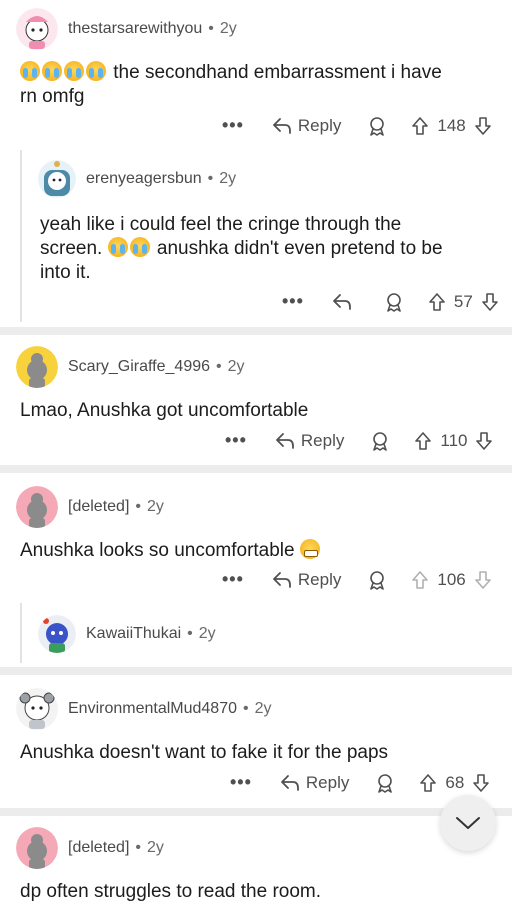 The height and width of the screenshot is (905, 512). What do you see at coordinates (65, 272) in the screenshot?
I see `comment-text: into it.` at bounding box center [65, 272].